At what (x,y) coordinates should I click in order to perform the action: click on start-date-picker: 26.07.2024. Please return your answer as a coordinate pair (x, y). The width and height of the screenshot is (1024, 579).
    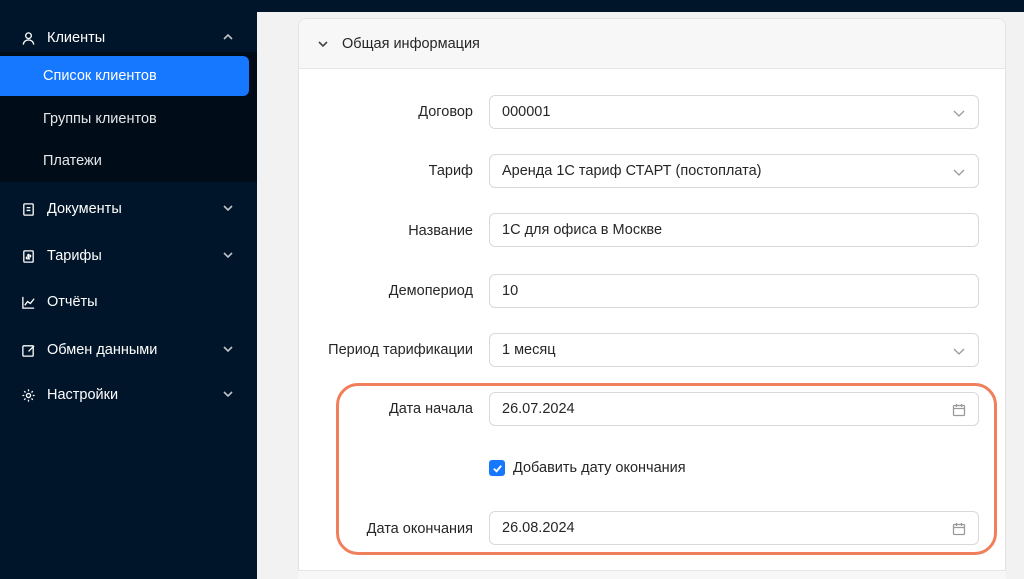
    Looking at the image, I should click on (734, 409).